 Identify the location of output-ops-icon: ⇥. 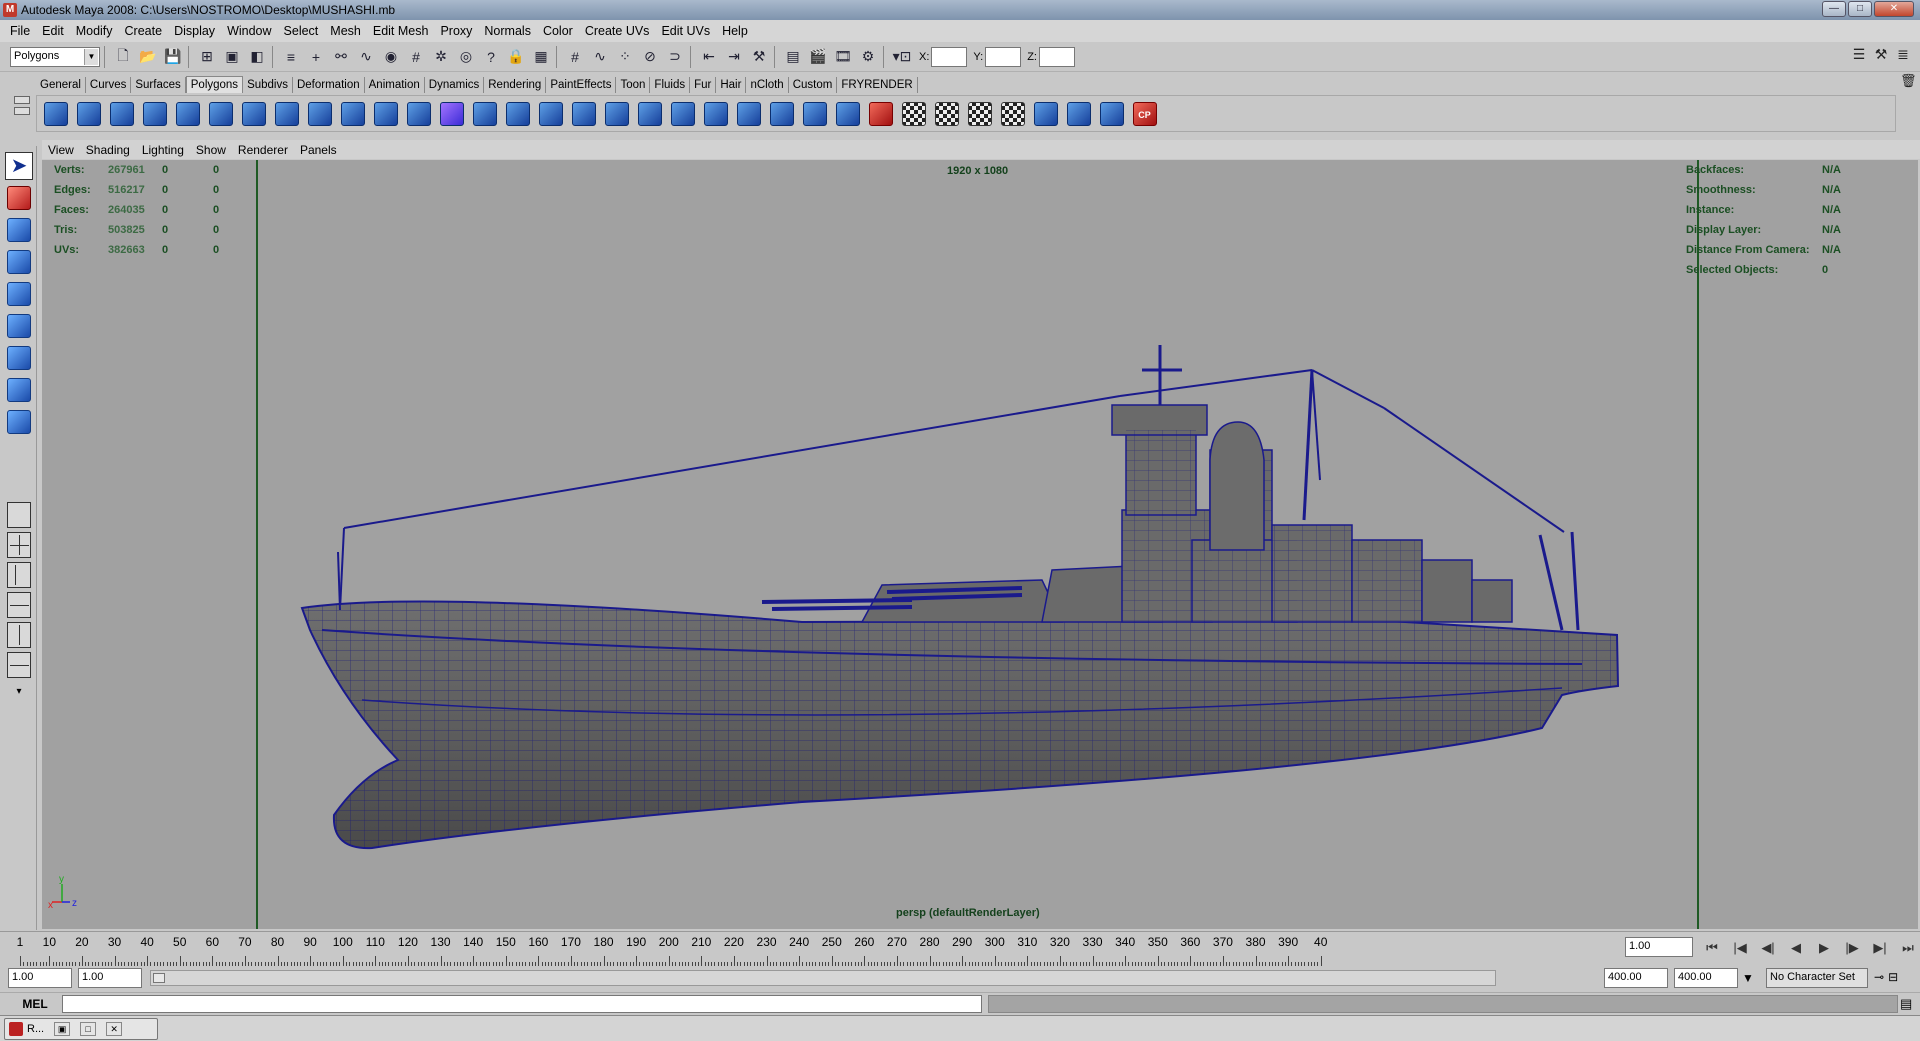
(734, 57).